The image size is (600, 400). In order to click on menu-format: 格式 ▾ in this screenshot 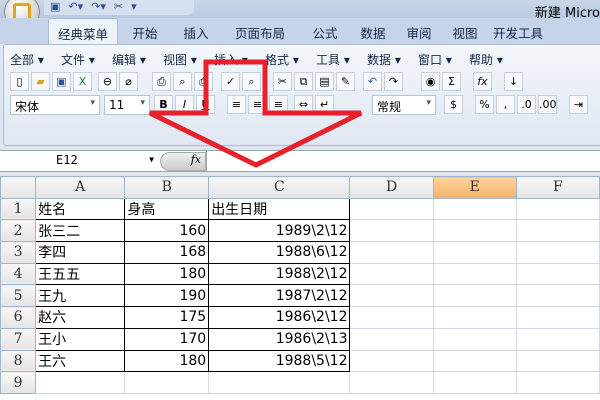, I will do `click(290, 59)`.